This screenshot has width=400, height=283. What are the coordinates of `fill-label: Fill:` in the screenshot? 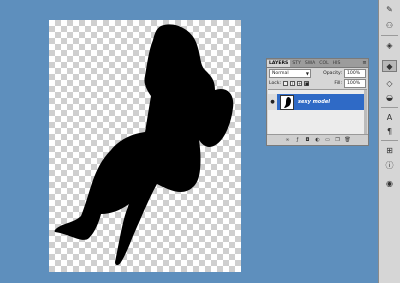 It's located at (338, 83).